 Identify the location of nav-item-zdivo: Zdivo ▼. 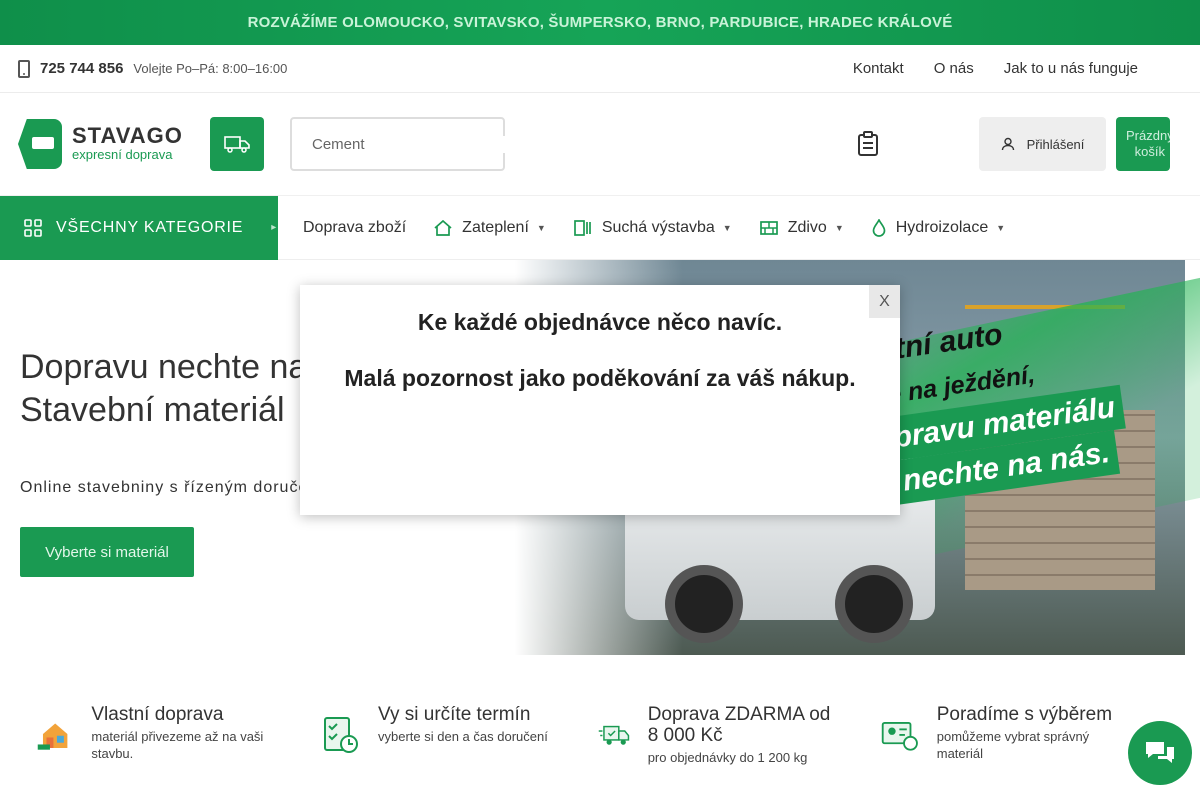
(801, 227).